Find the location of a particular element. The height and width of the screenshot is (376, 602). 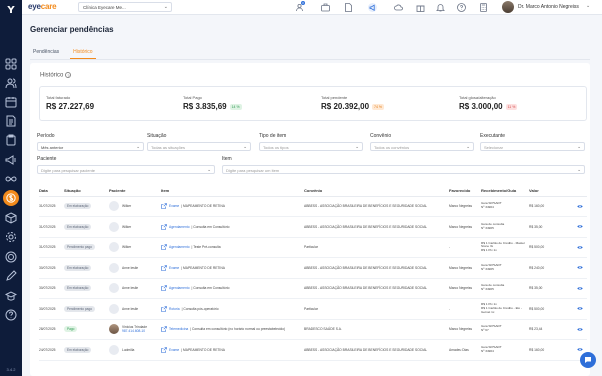

user-avatar is located at coordinates (508, 7).